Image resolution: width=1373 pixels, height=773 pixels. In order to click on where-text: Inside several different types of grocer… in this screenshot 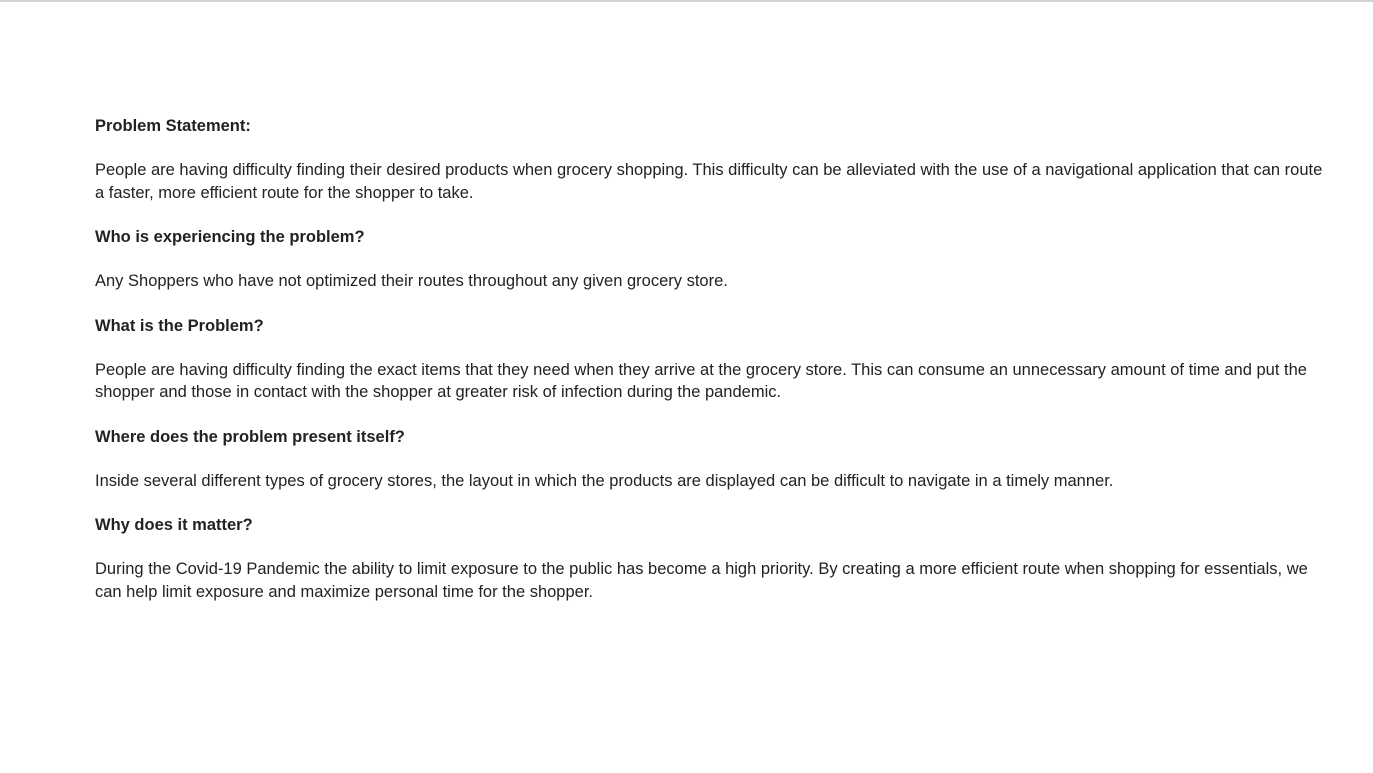, I will do `click(604, 480)`.